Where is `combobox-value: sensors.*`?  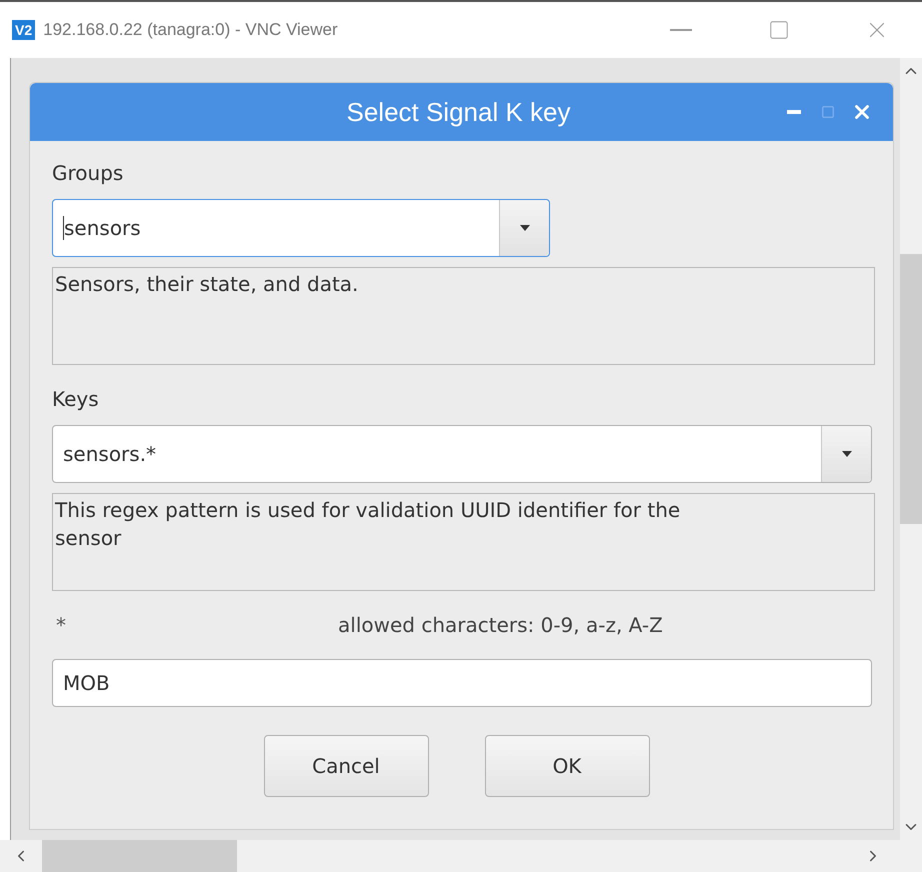 combobox-value: sensors.* is located at coordinates (109, 454).